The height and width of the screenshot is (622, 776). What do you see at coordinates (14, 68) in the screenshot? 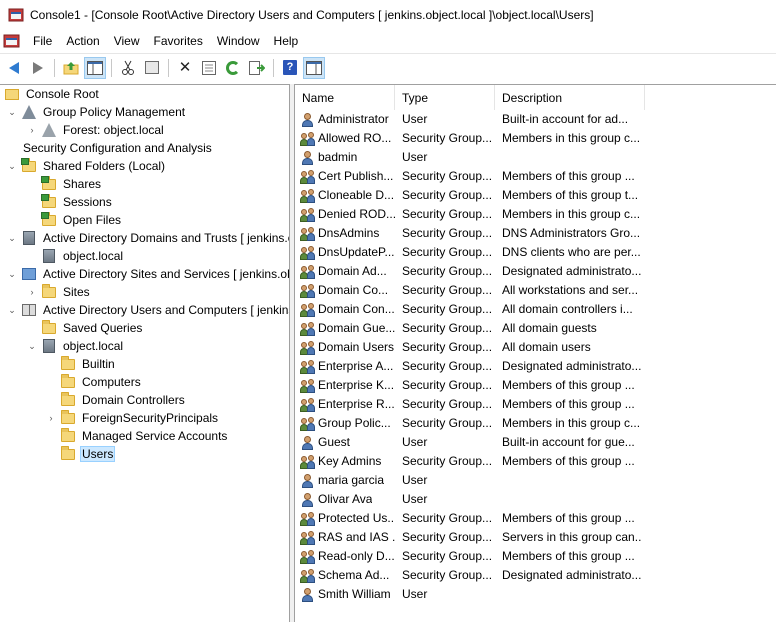
I see `back-icon` at bounding box center [14, 68].